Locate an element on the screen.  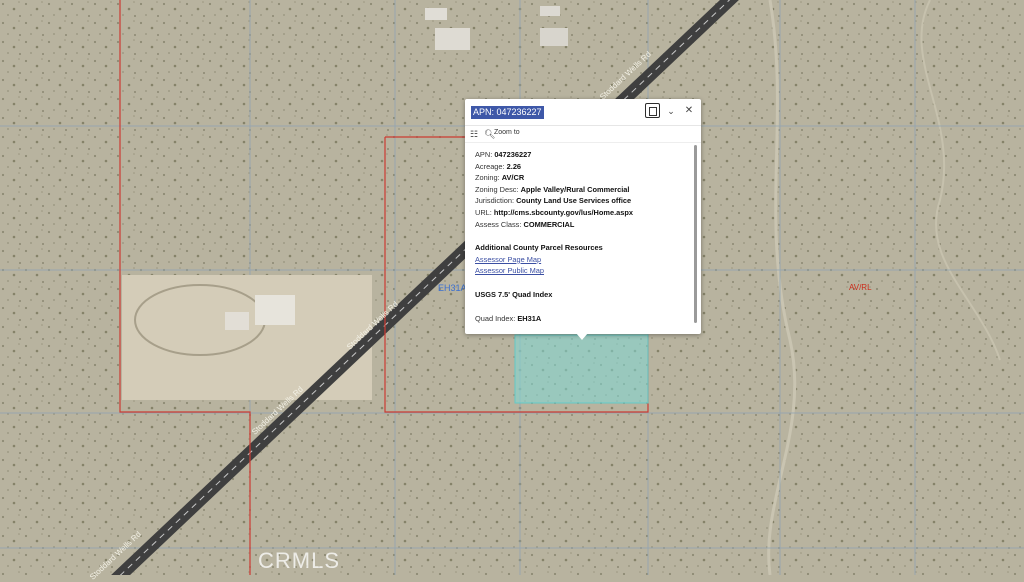
popup-scrollbar is located at coordinates (695, 234).